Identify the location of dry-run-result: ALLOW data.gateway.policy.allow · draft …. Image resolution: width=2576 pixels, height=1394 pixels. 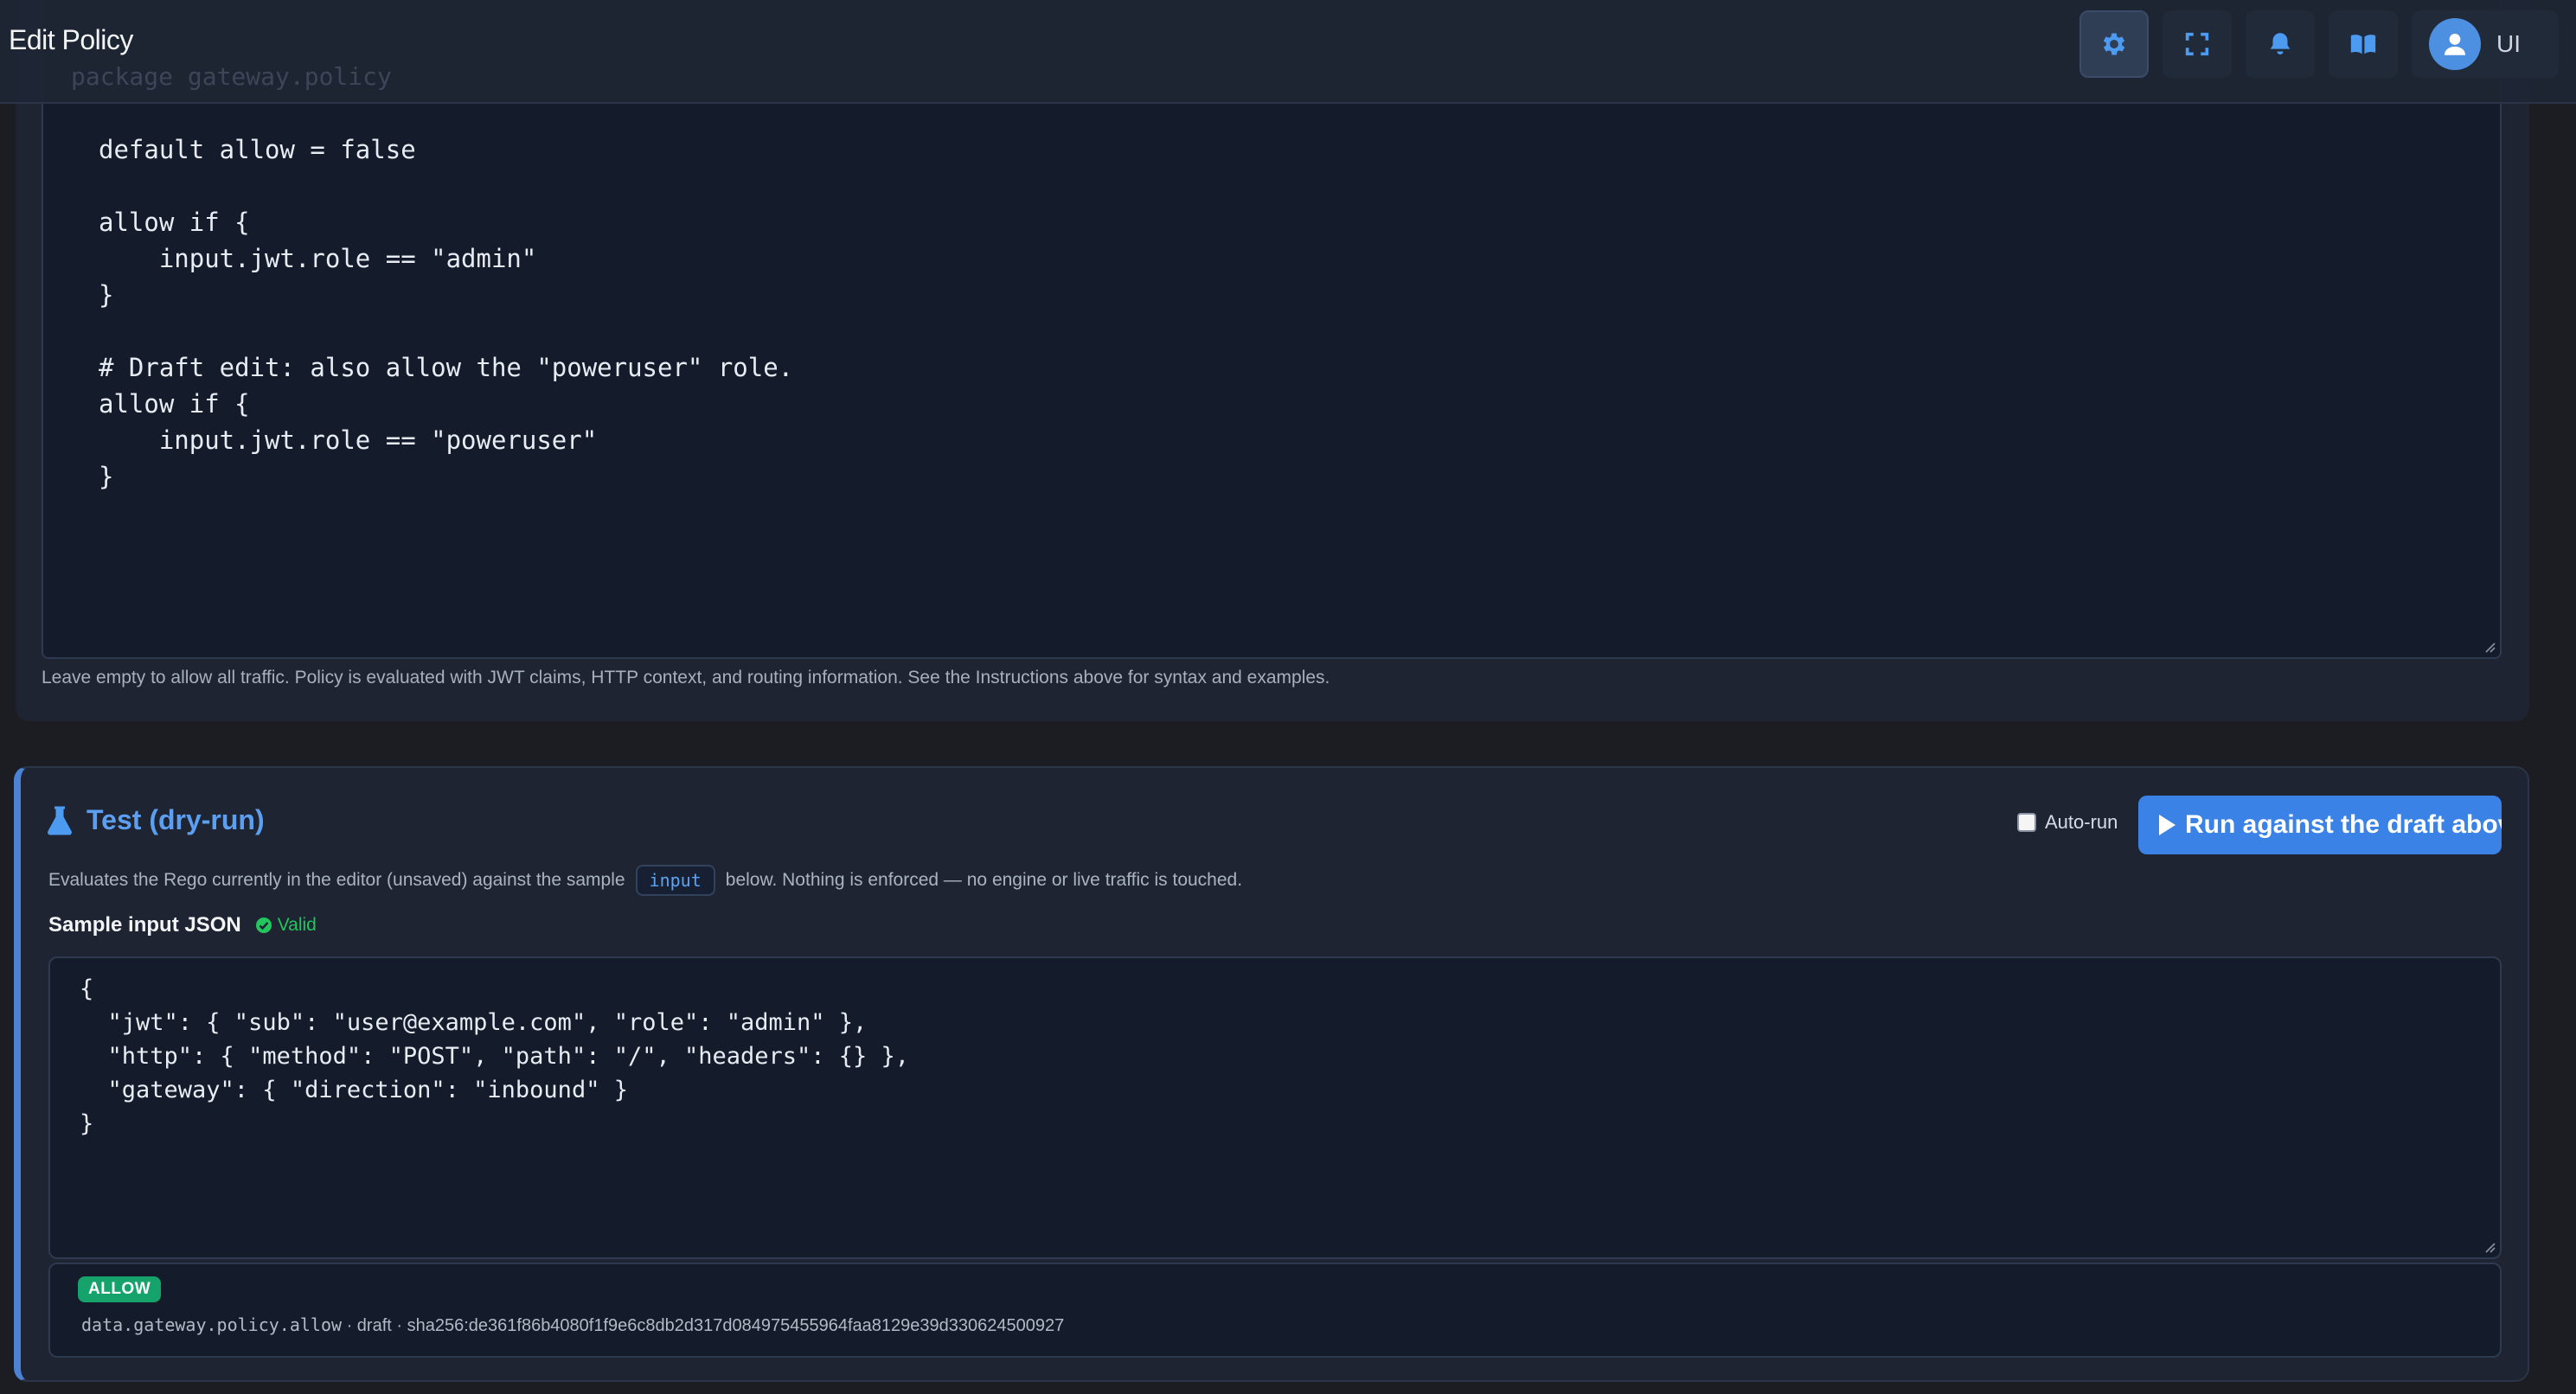
(1275, 1310).